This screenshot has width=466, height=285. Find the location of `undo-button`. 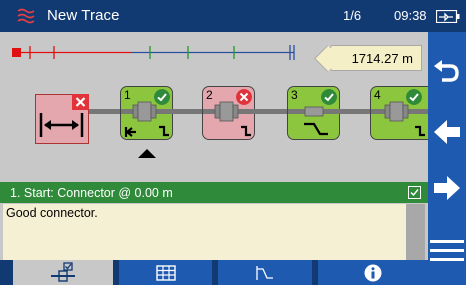

undo-button is located at coordinates (447, 72).